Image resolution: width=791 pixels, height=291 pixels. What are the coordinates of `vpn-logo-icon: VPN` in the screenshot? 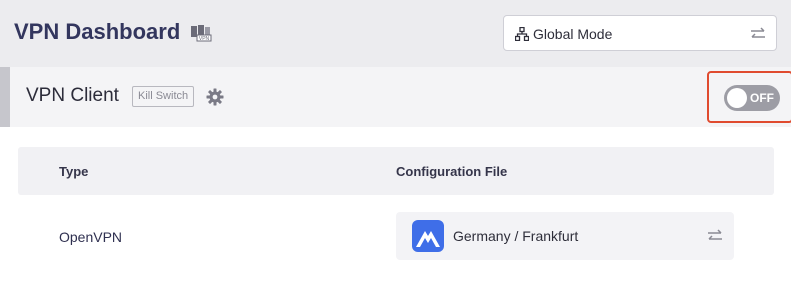 It's located at (201, 33).